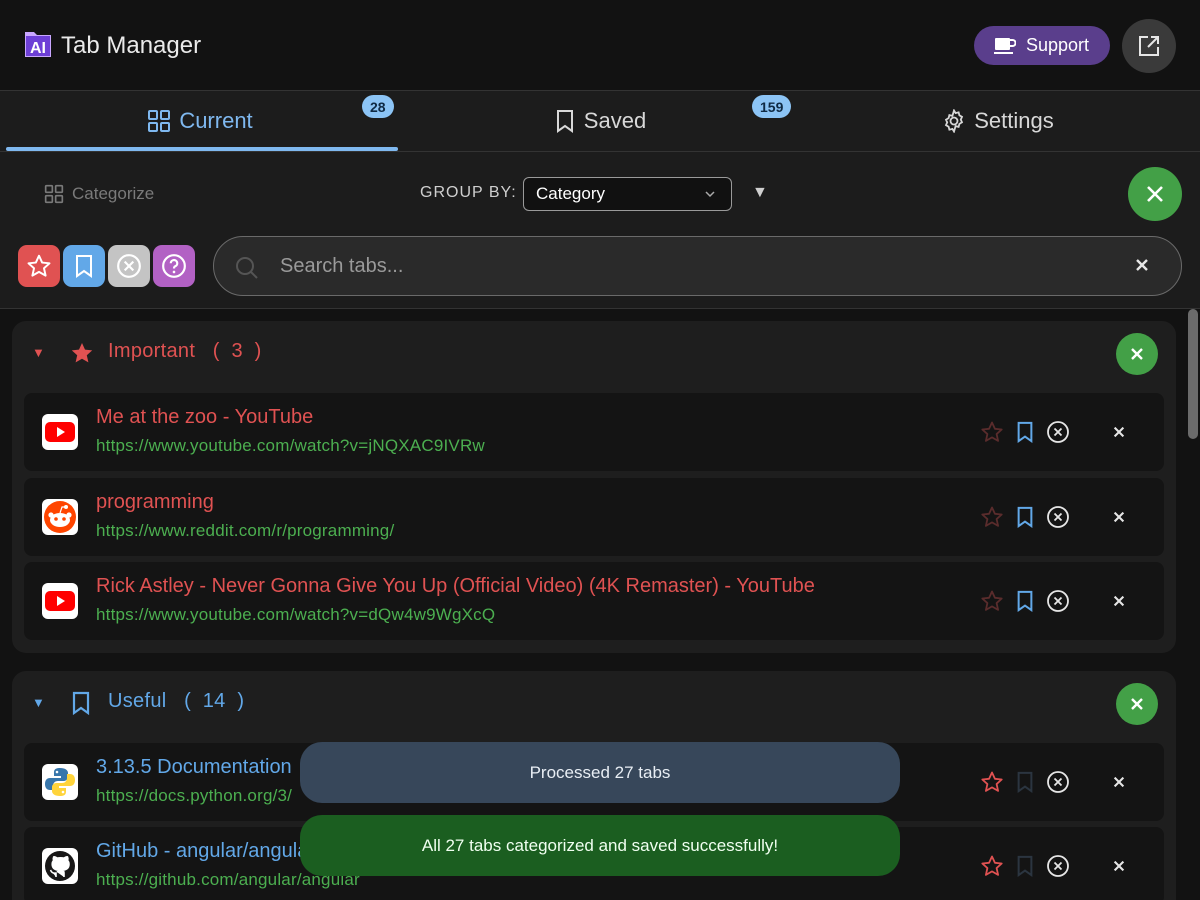 Image resolution: width=1200 pixels, height=900 pixels. What do you see at coordinates (594, 703) in the screenshot?
I see `group-header: ▼ Useful ( 14 )` at bounding box center [594, 703].